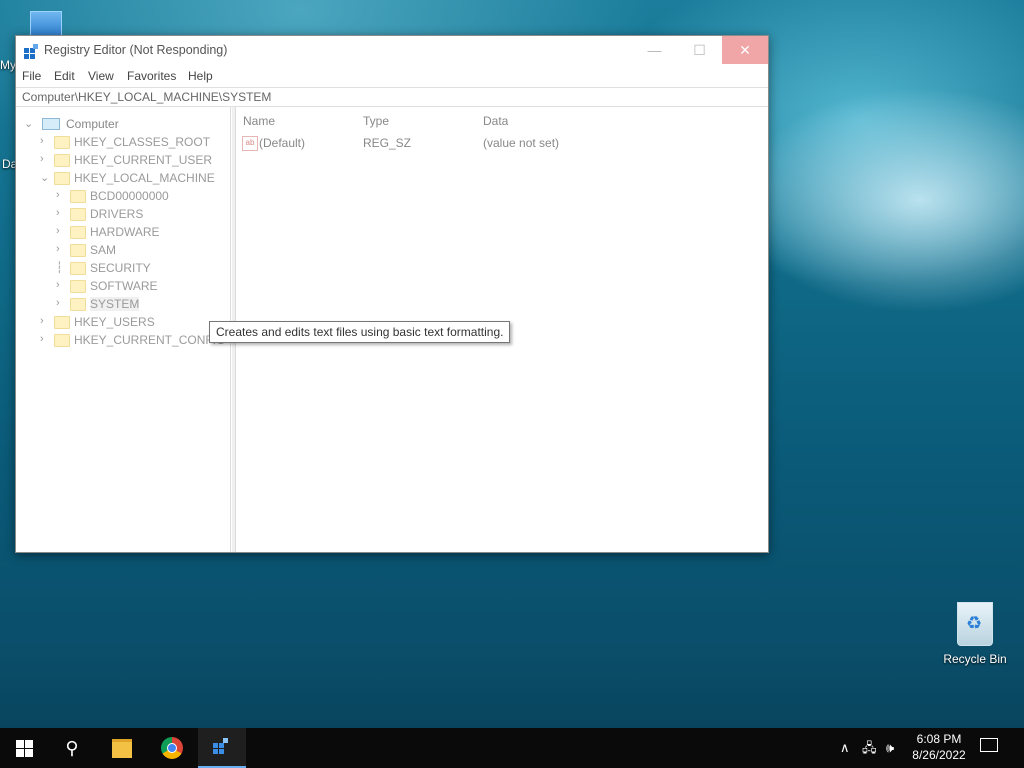 The height and width of the screenshot is (768, 1024). I want to click on clock-time: 6:08 PM, so click(939, 739).